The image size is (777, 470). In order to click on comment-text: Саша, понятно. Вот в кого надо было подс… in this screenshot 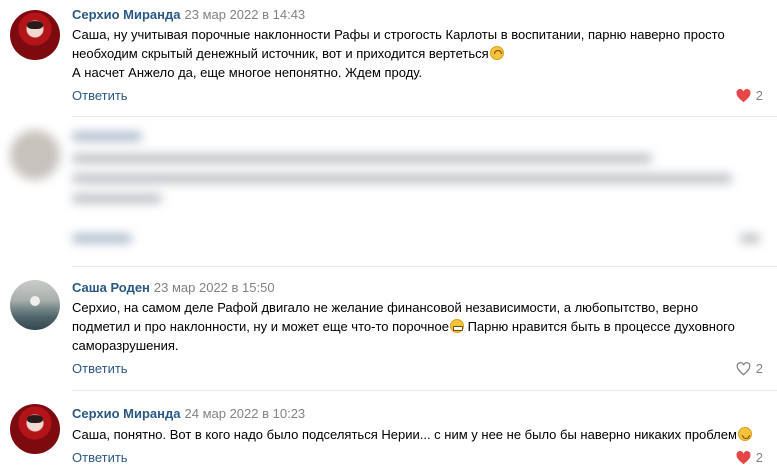, I will do `click(412, 434)`.